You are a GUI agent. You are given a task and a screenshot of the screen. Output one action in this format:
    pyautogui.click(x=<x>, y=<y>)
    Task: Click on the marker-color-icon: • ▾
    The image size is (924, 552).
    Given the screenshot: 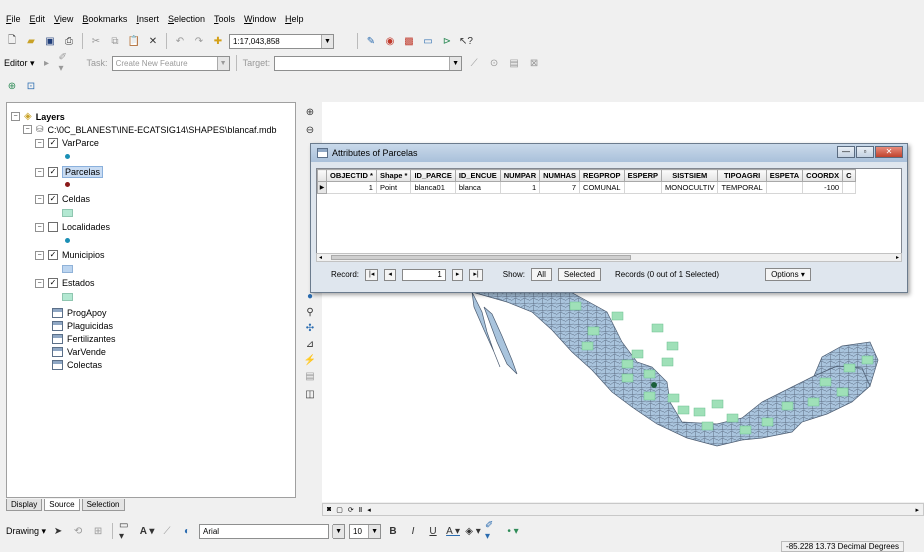 What is the action you would take?
    pyautogui.click(x=513, y=531)
    